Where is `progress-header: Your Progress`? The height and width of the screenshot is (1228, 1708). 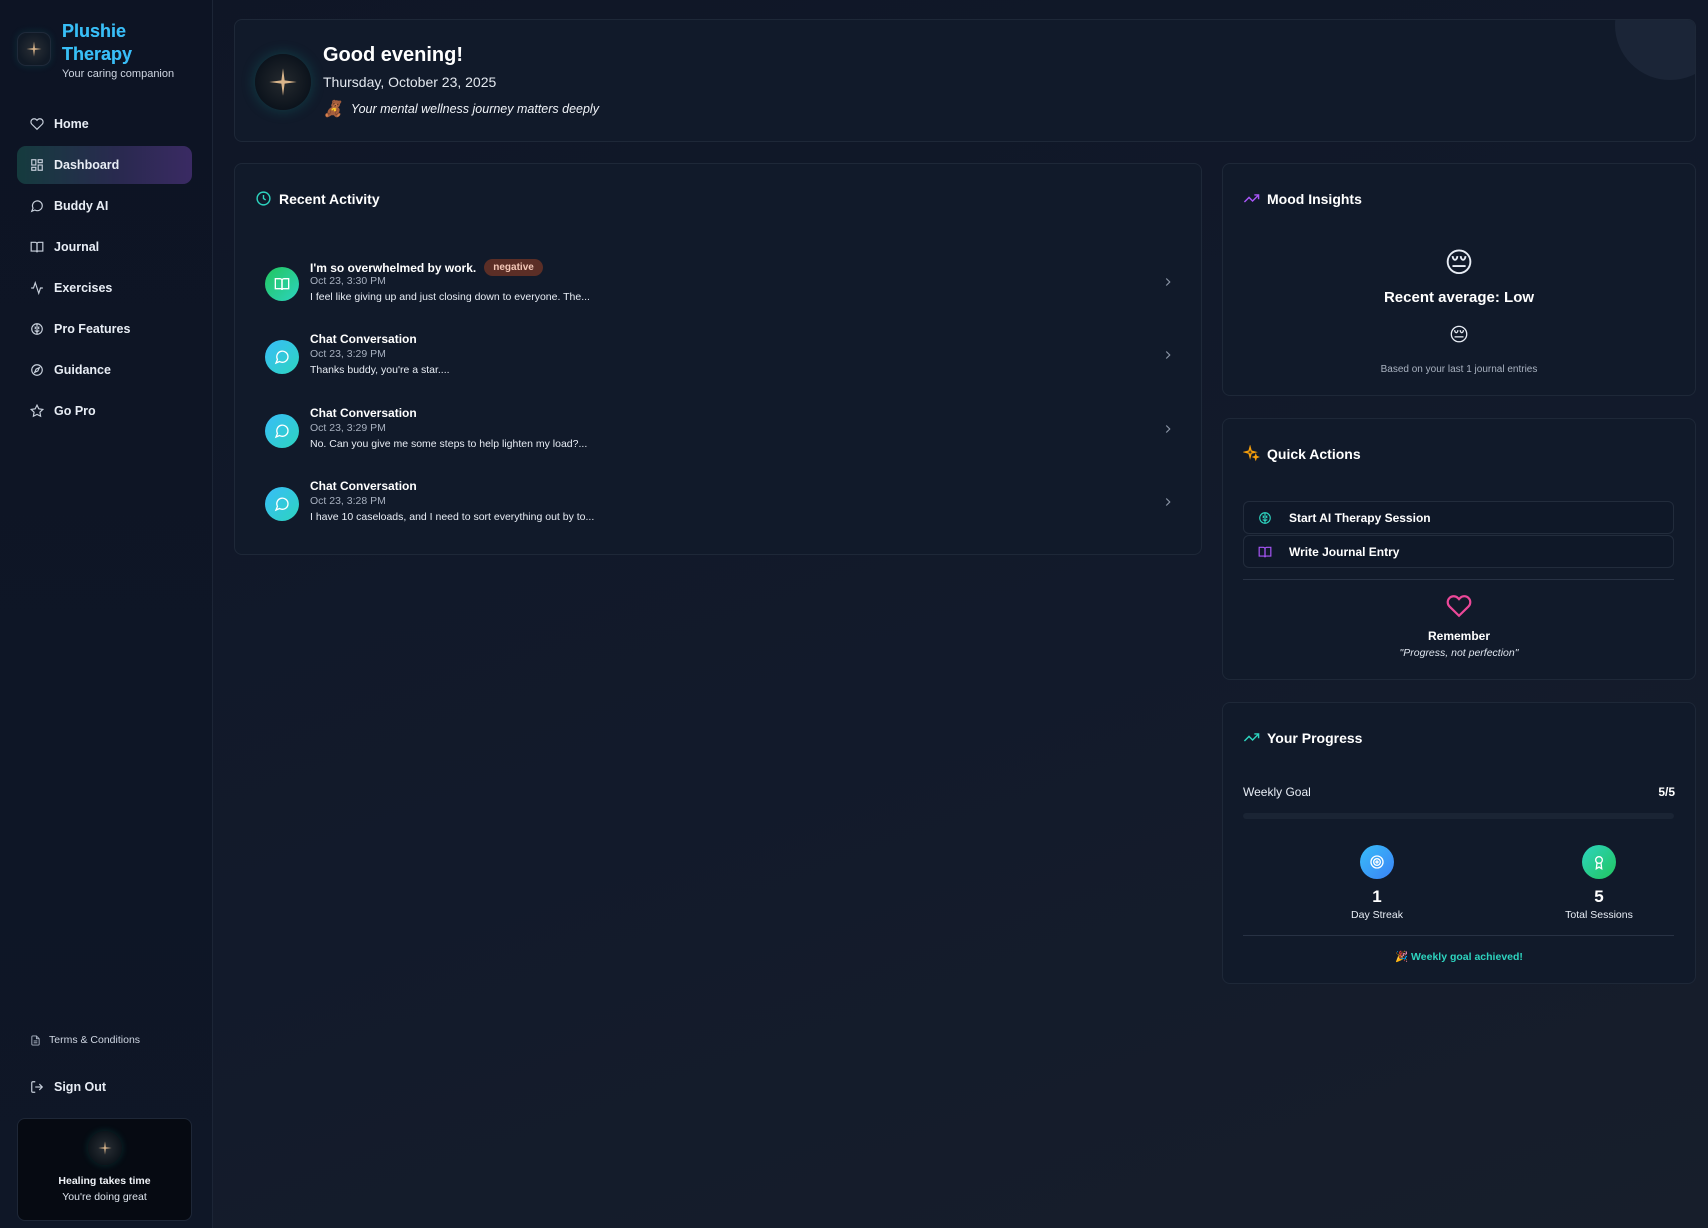 progress-header: Your Progress is located at coordinates (1302, 737).